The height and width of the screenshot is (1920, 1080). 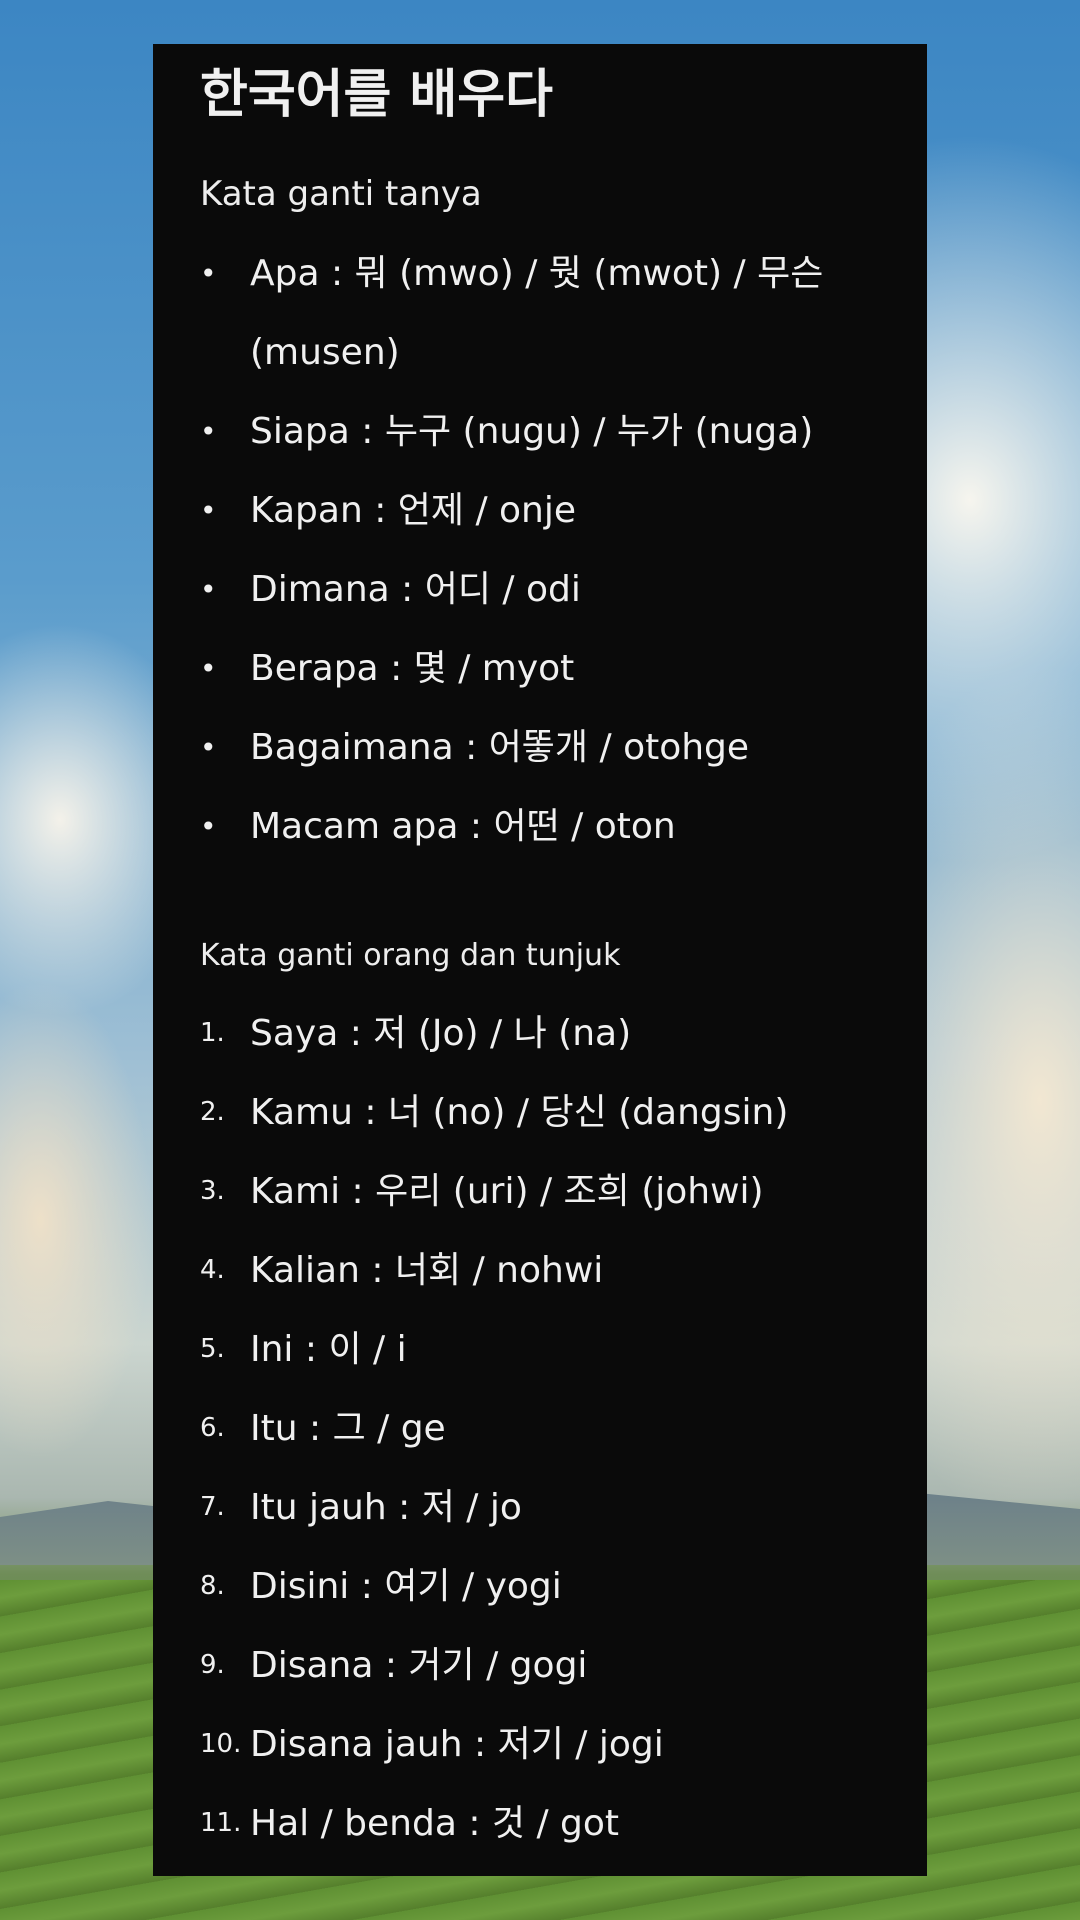 What do you see at coordinates (376, 95) in the screenshot?
I see `page-title: 한국어를 배우다` at bounding box center [376, 95].